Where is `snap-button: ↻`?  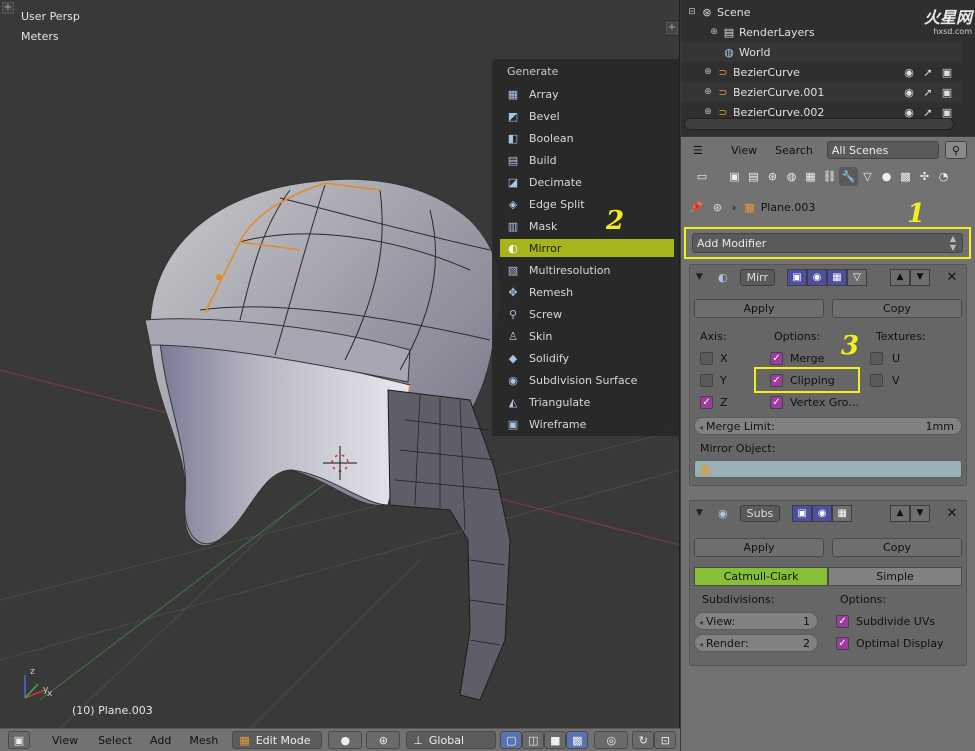
snap-button: ↻ is located at coordinates (643, 740).